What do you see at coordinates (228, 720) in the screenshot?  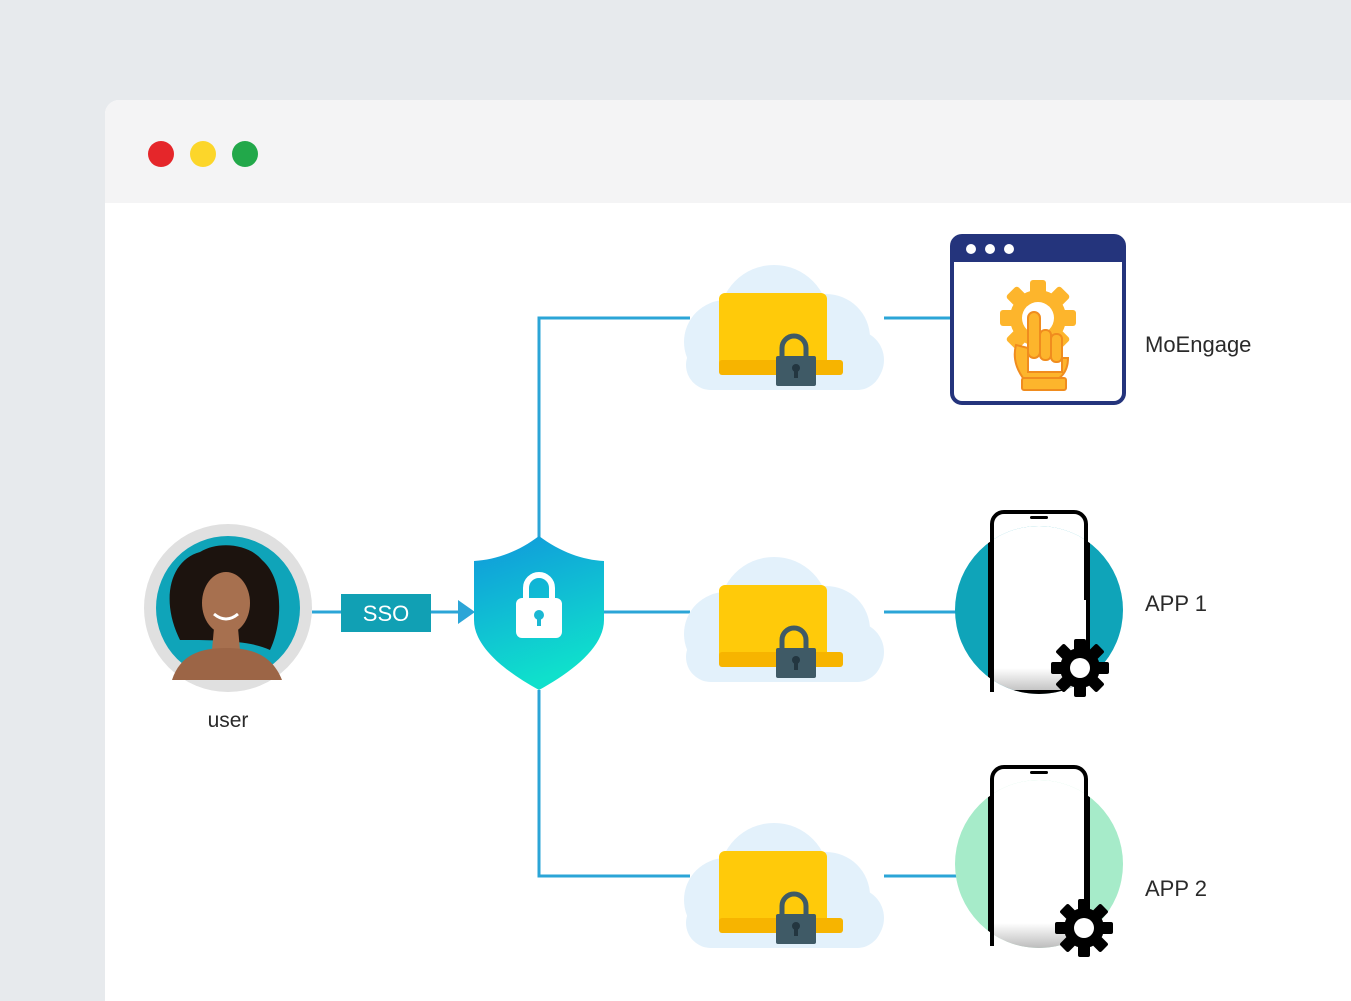 I see `user-label: user` at bounding box center [228, 720].